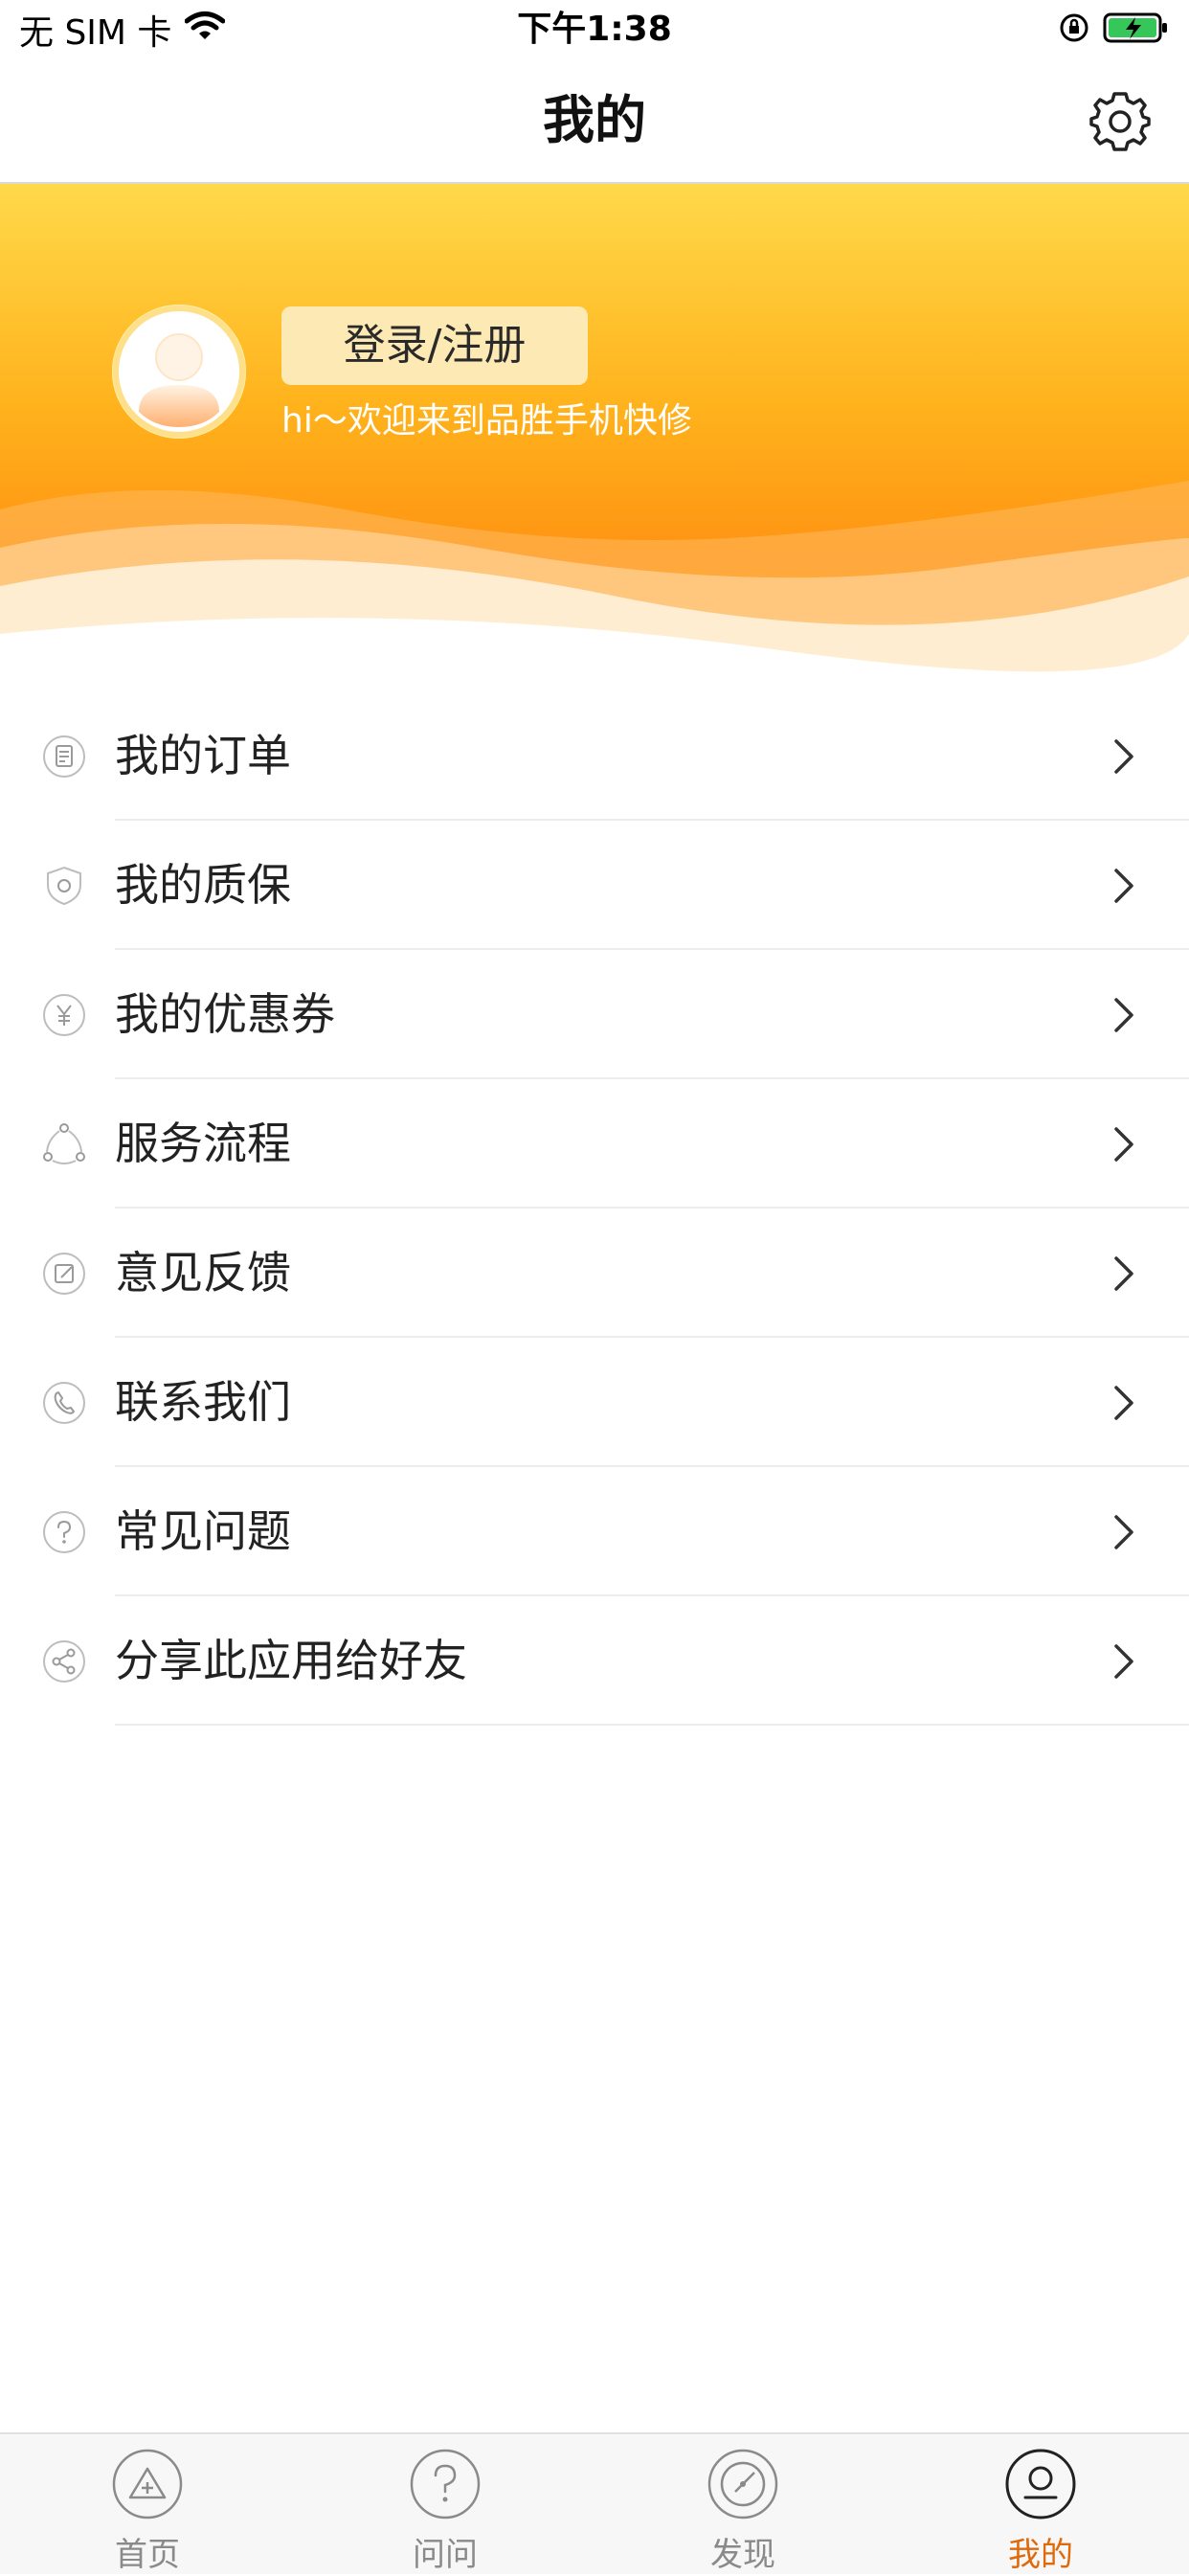 The height and width of the screenshot is (2576, 1189). I want to click on shield-icon, so click(64, 886).